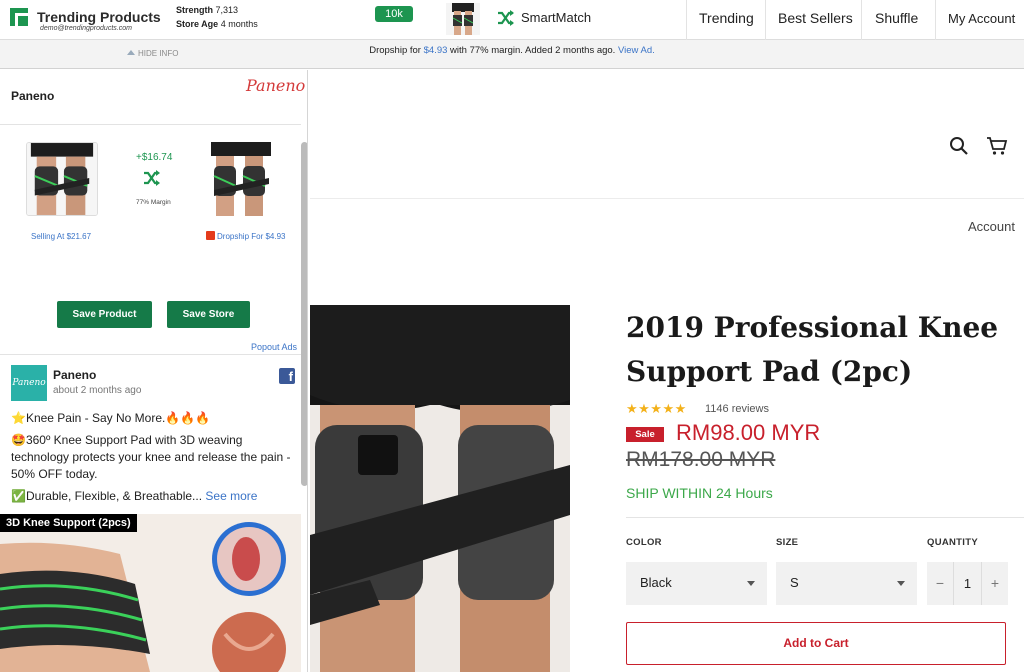  Describe the element at coordinates (981, 18) in the screenshot. I see `nav-my-account: My Account` at that location.